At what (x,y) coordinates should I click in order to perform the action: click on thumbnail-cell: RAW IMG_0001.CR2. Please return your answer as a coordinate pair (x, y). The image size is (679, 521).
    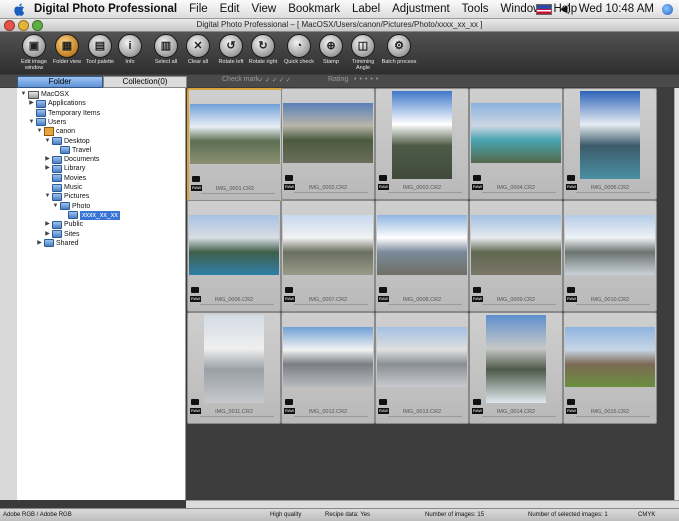
    Looking at the image, I should click on (235, 145).